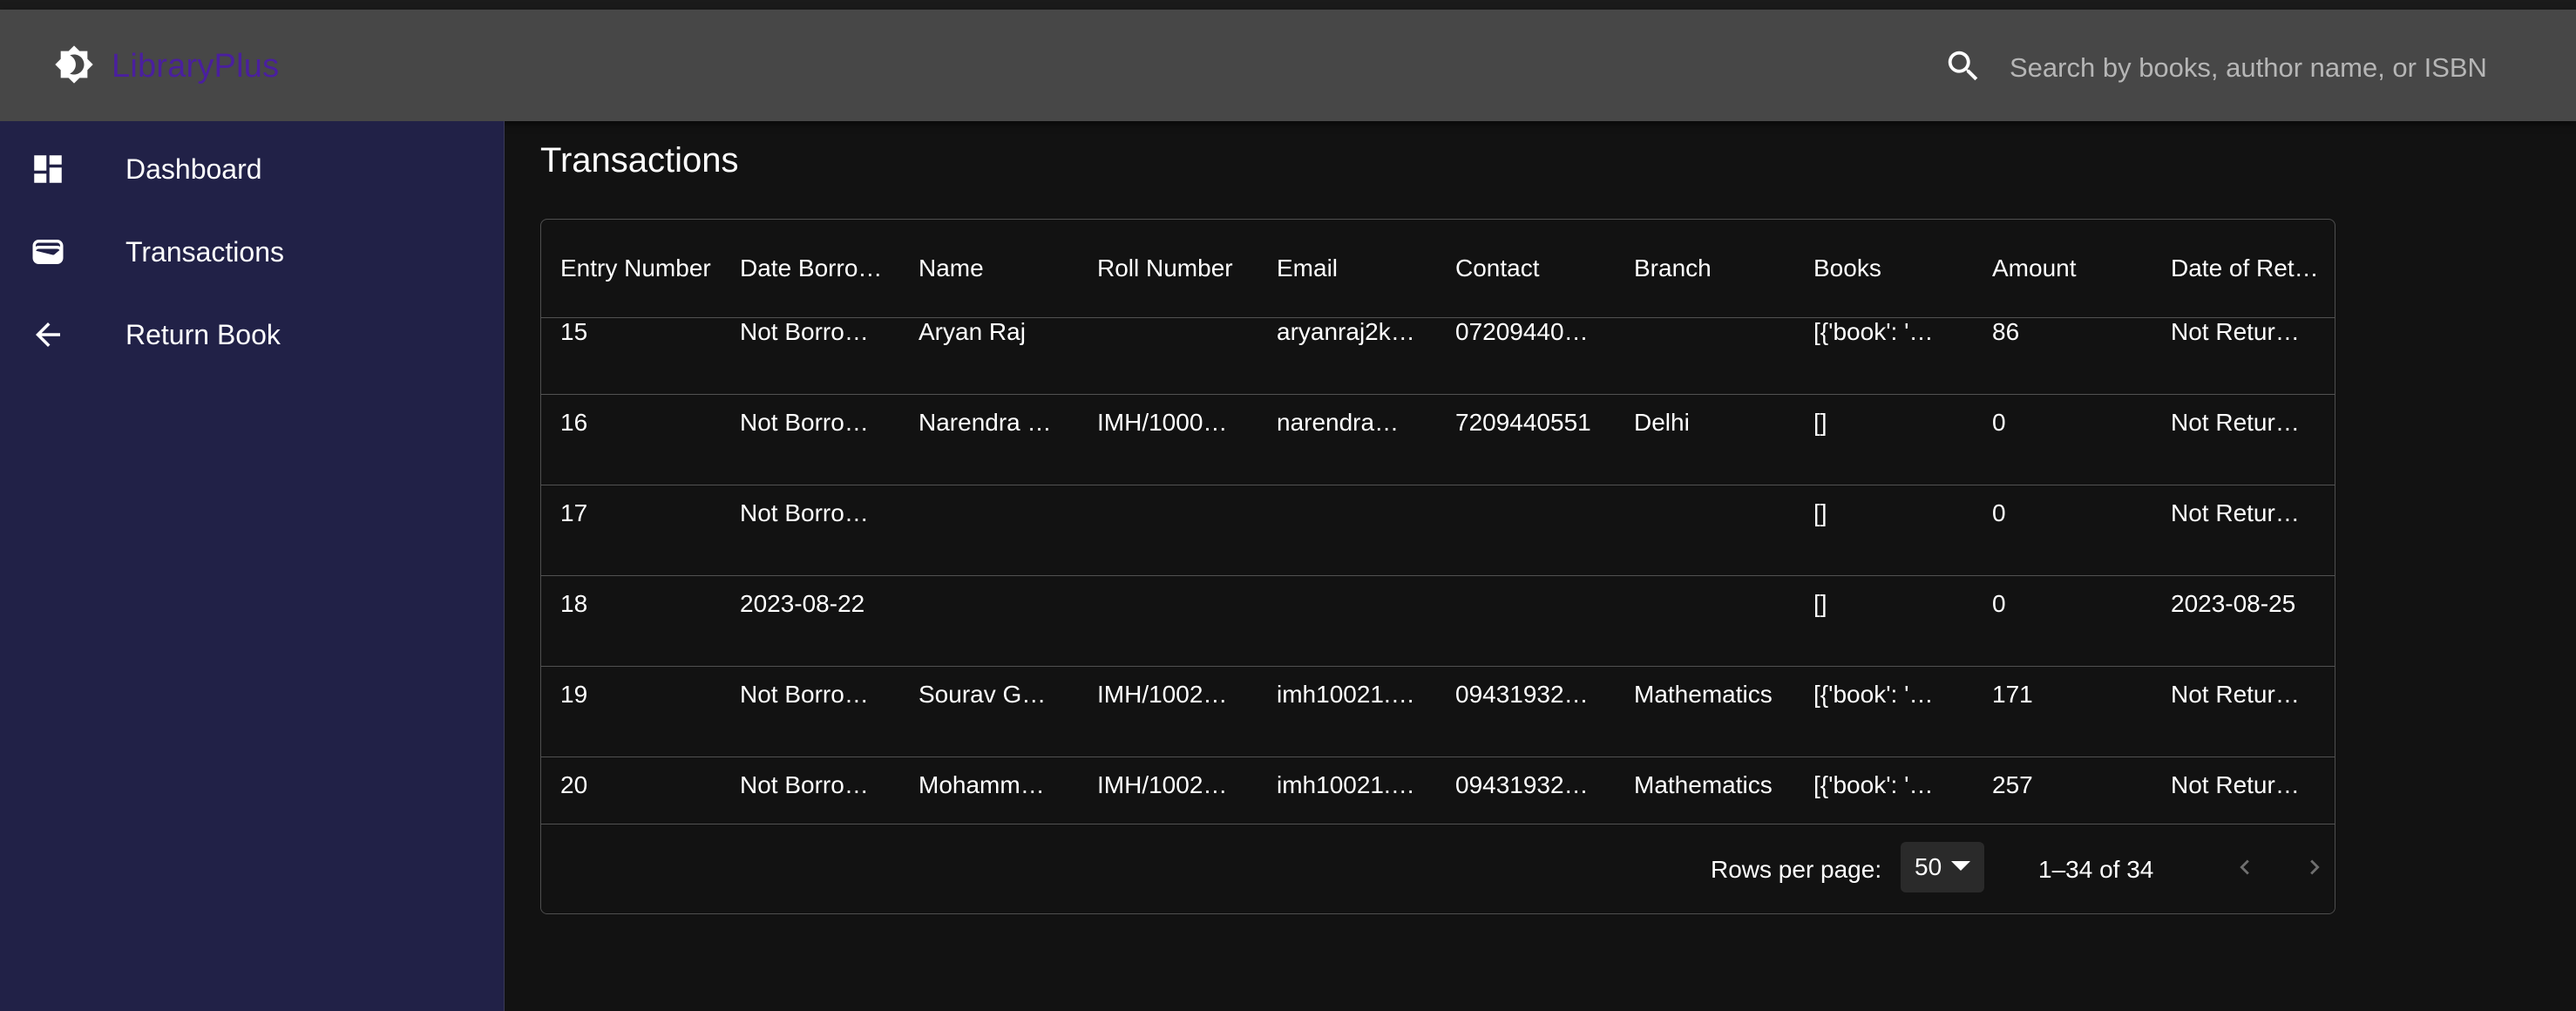 This screenshot has width=2576, height=1011. I want to click on sidebar-item-dashboard: Dashboard, so click(252, 169).